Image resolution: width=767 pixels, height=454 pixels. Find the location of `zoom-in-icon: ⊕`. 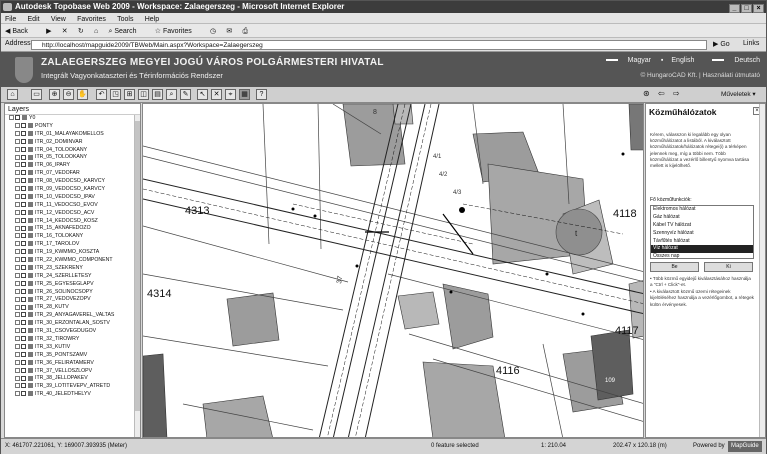

zoom-in-icon: ⊕ is located at coordinates (54, 94).